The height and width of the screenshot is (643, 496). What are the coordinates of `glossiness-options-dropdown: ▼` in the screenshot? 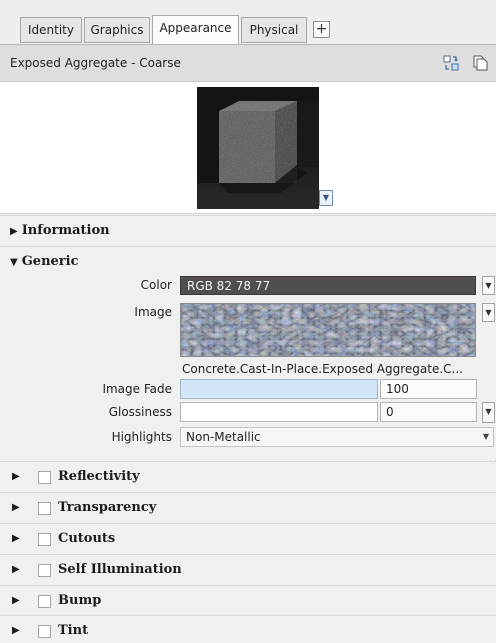 It's located at (488, 412).